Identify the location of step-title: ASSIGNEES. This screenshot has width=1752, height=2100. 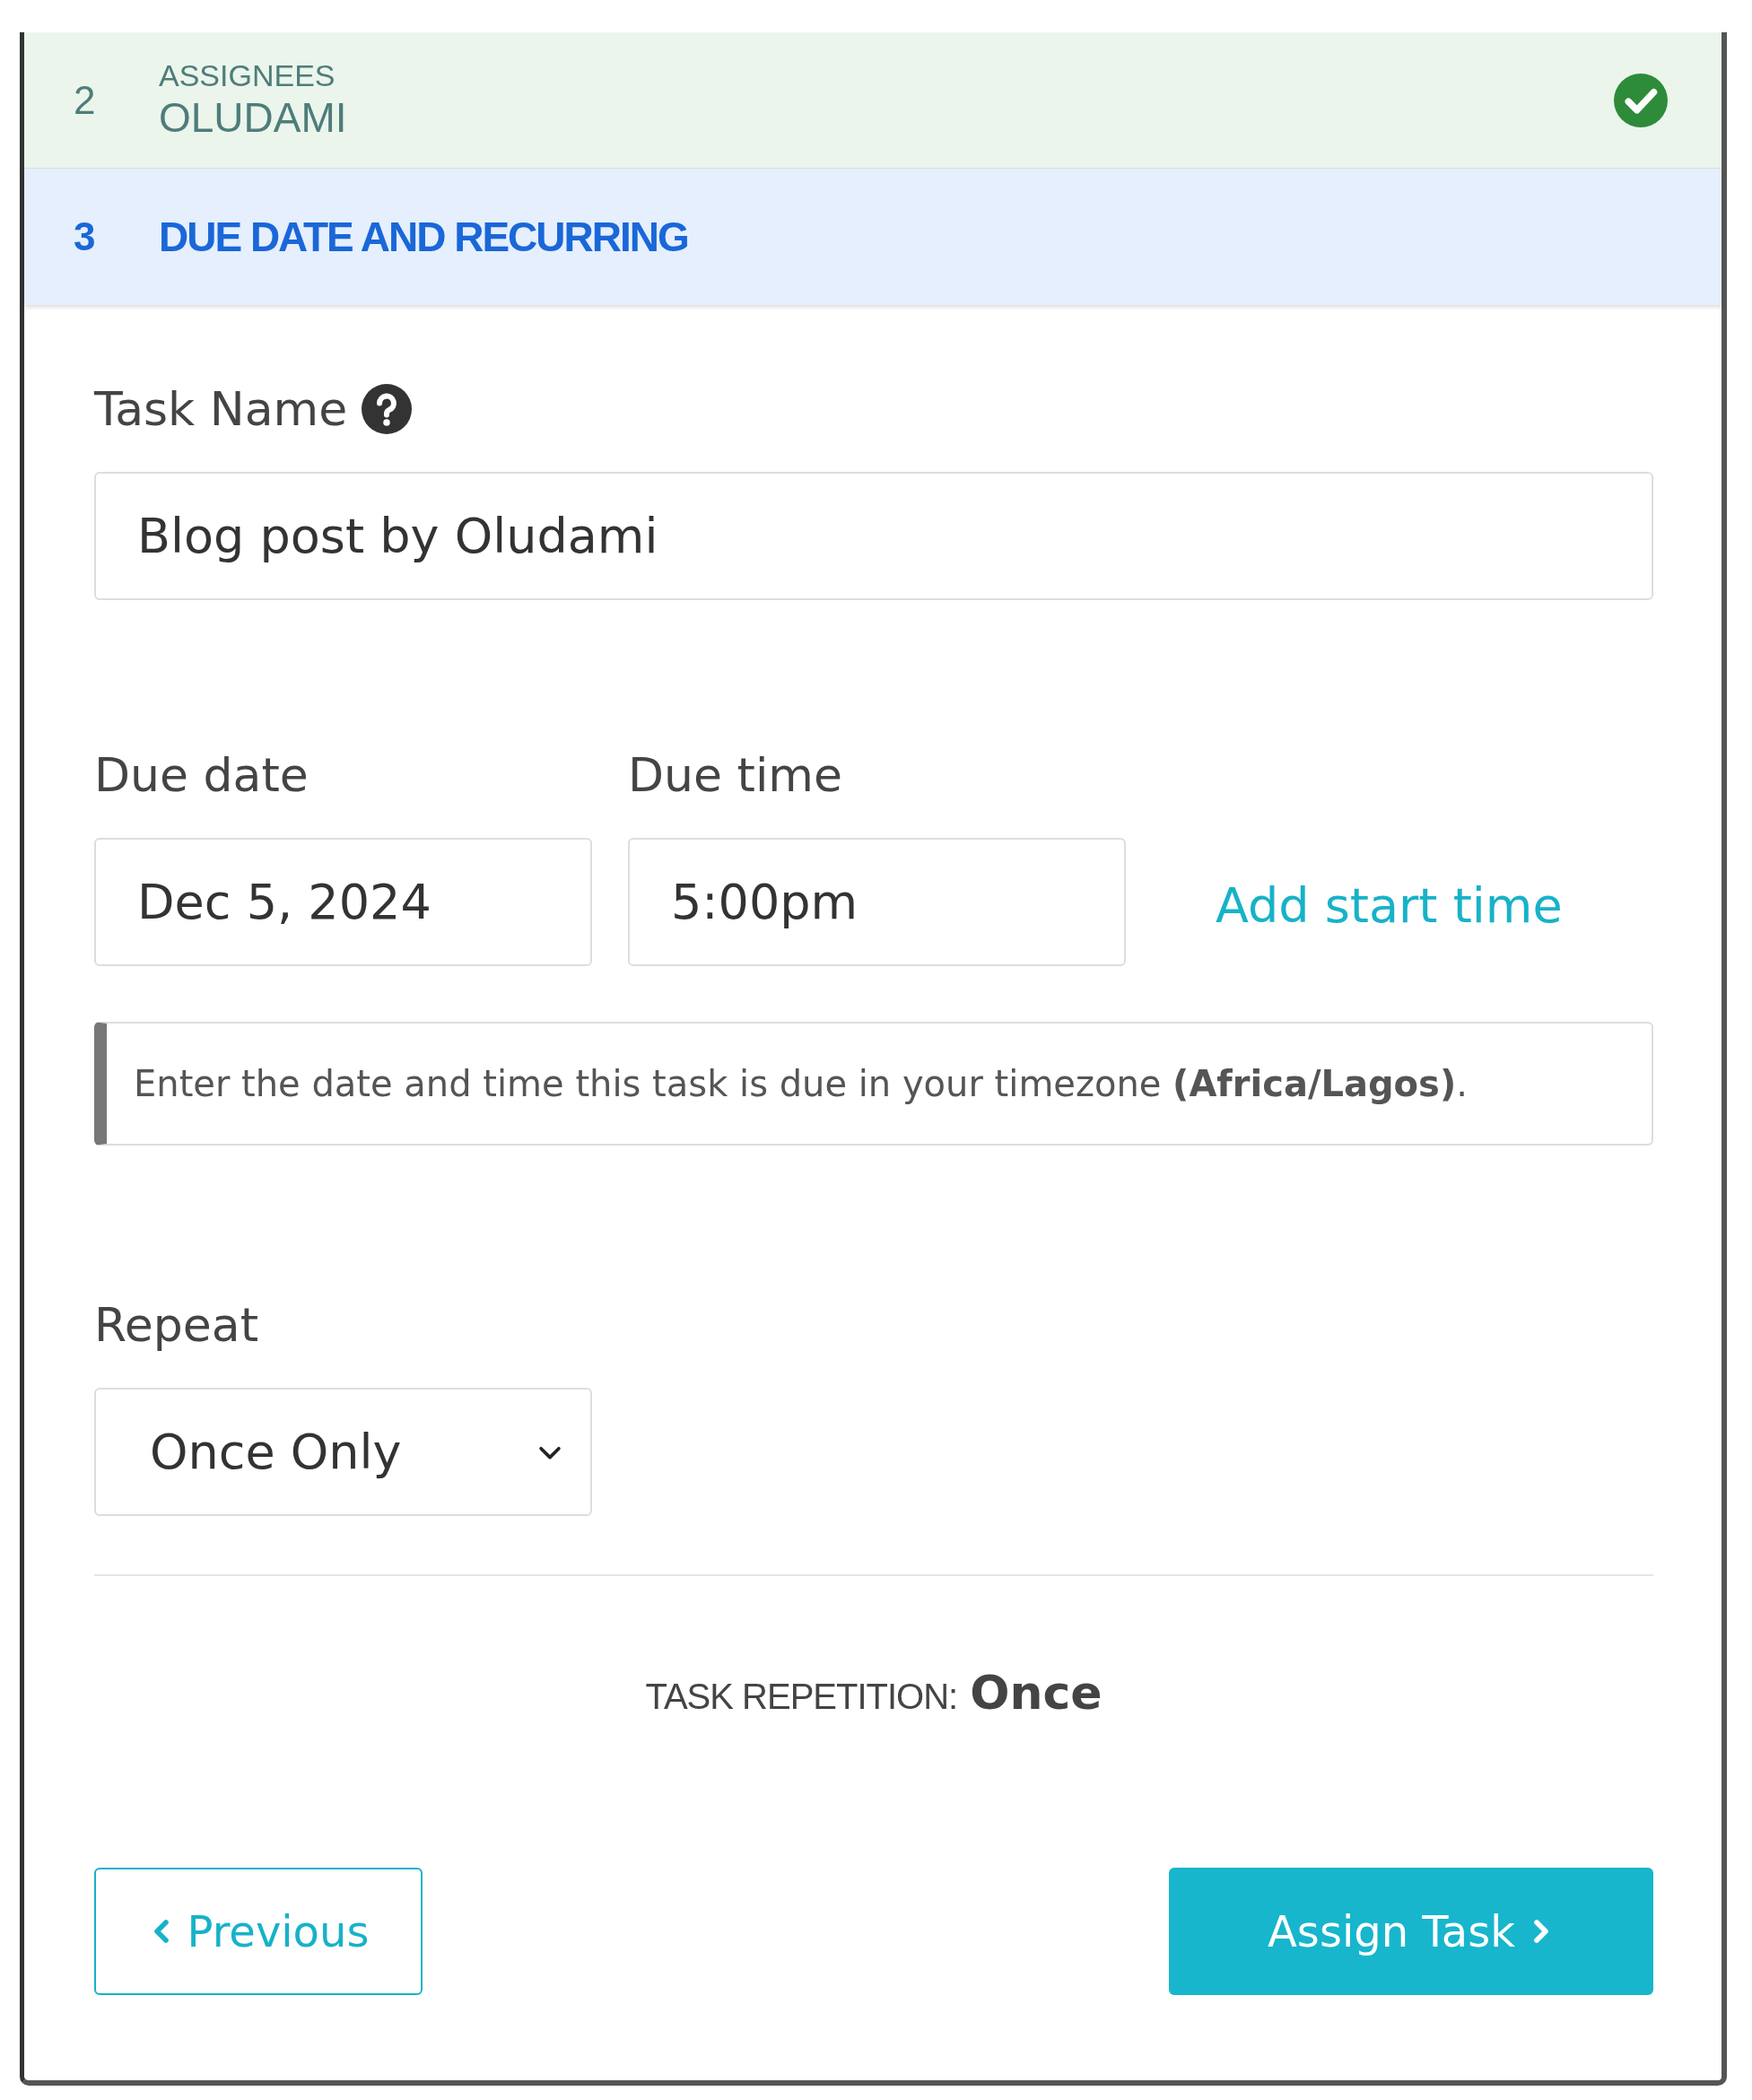
(247, 76).